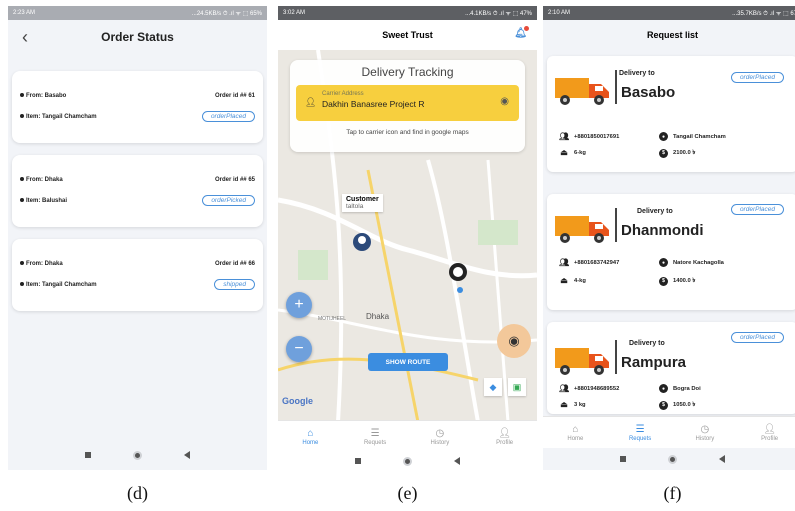 The width and height of the screenshot is (795, 511). What do you see at coordinates (514, 341) in the screenshot?
I see `my-location-button: ◉` at bounding box center [514, 341].